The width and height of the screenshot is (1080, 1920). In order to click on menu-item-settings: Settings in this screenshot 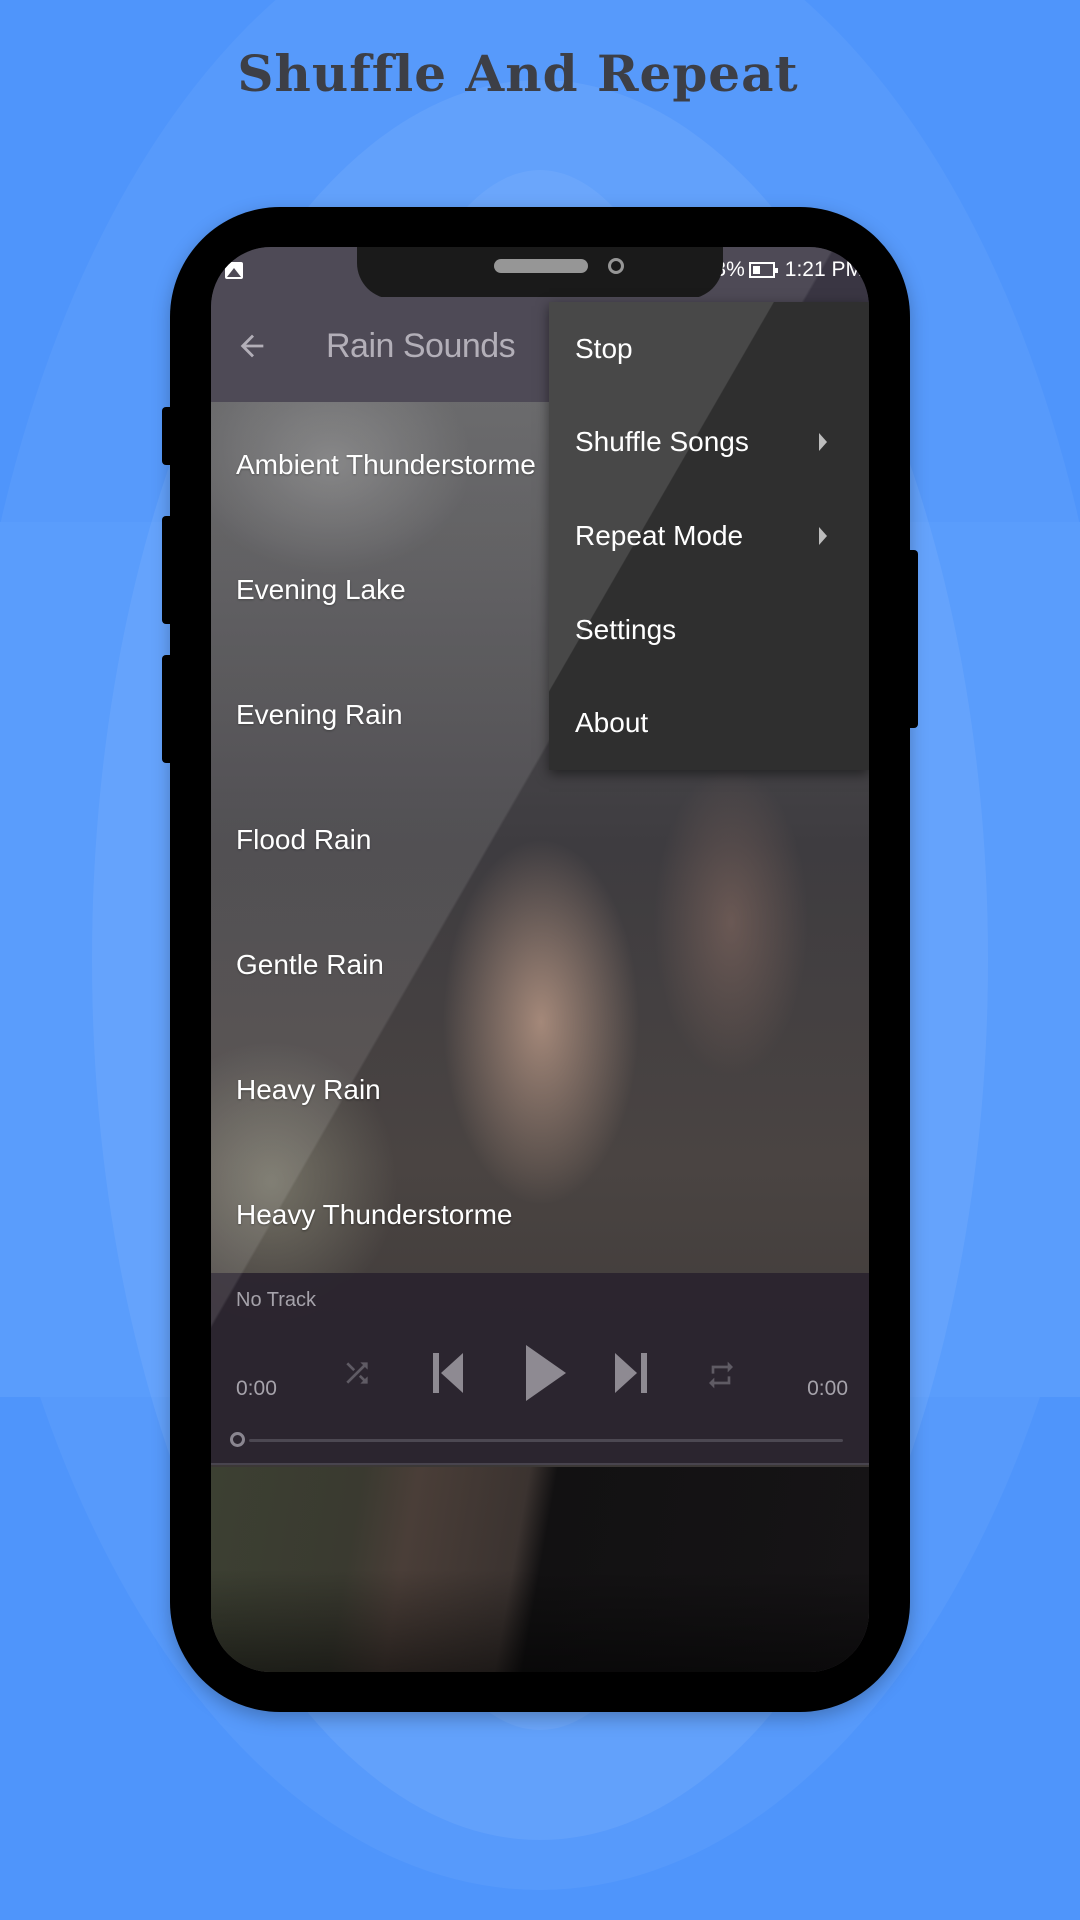, I will do `click(709, 630)`.